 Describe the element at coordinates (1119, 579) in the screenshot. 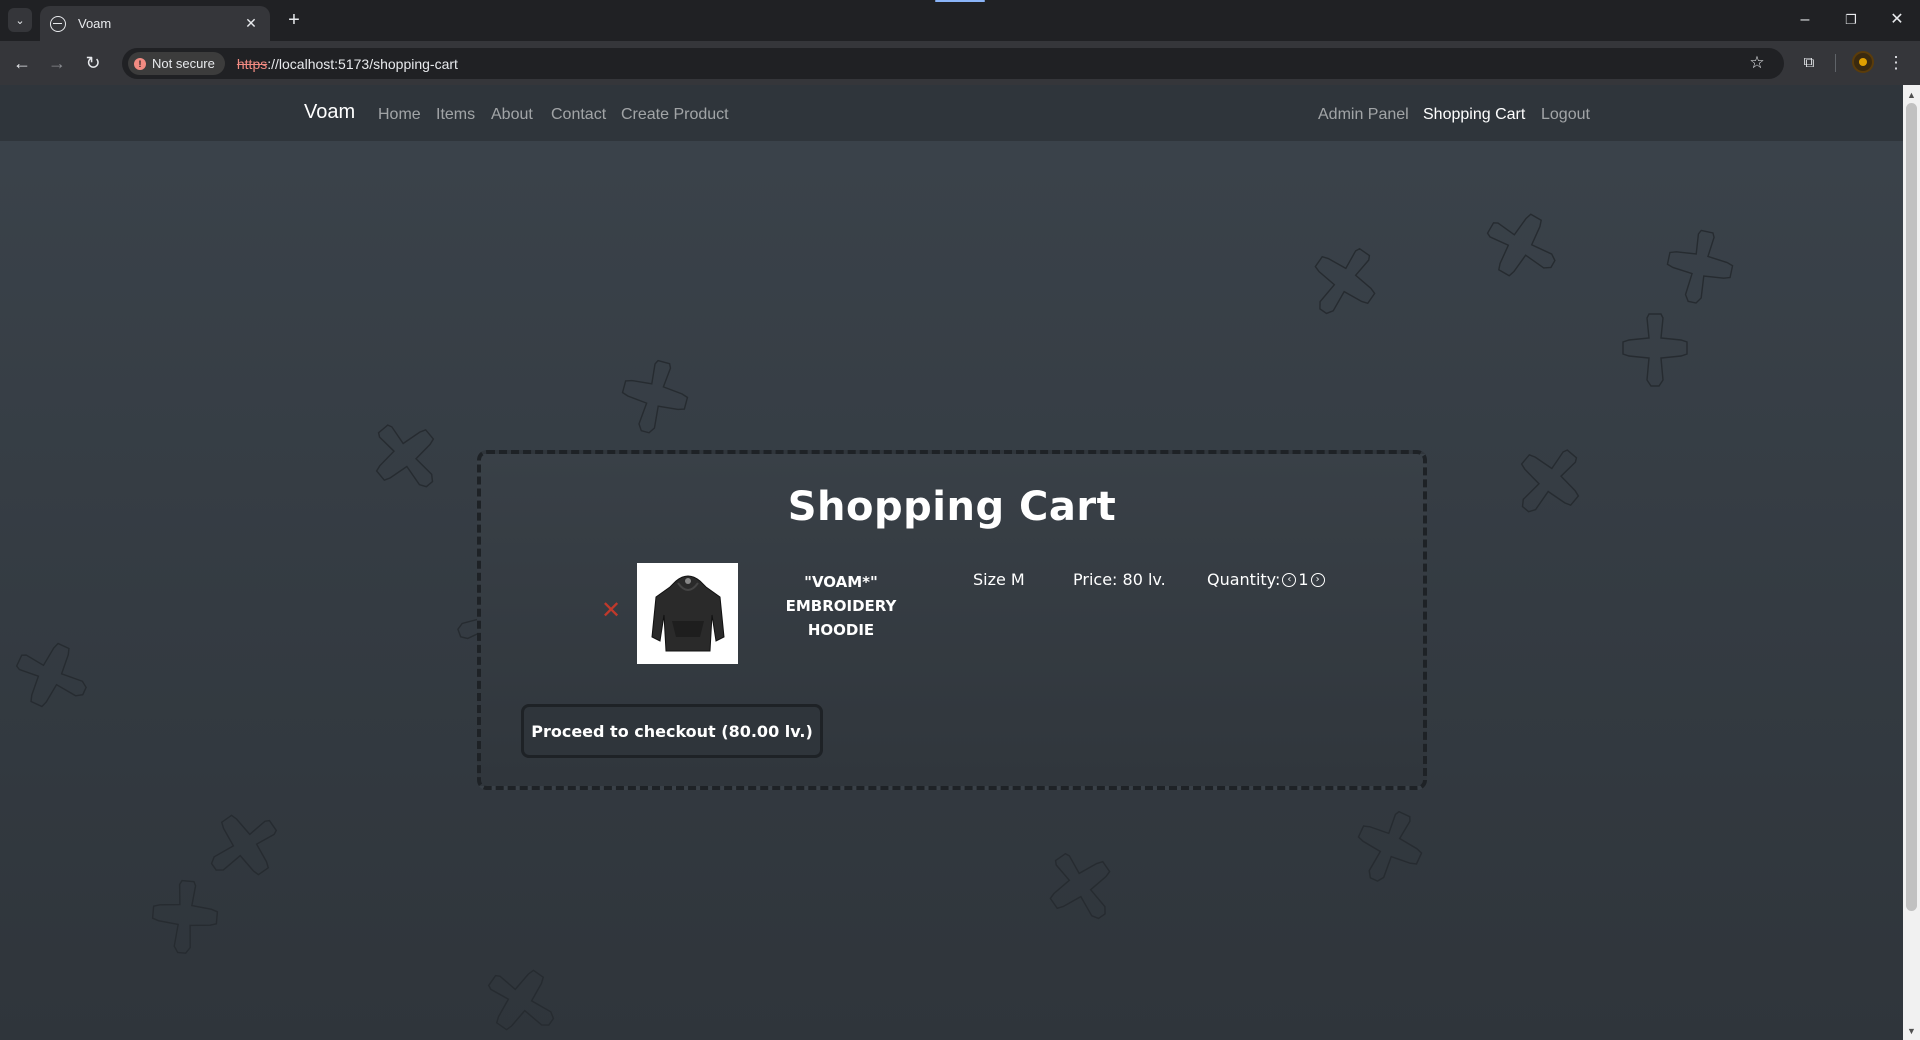

I see `product-price: Price: 80 lv.` at that location.